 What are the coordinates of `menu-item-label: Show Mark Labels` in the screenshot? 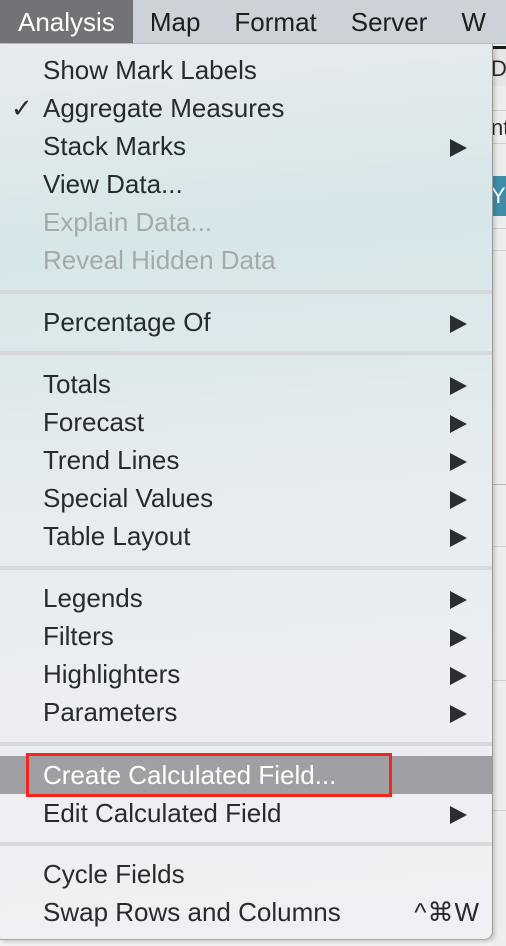 It's located at (150, 70).